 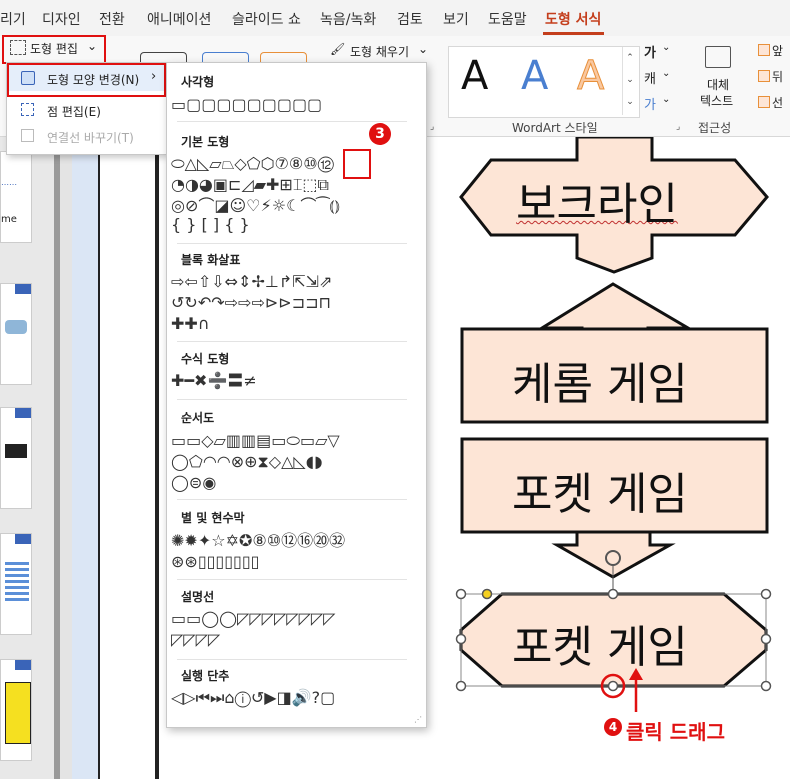 I want to click on shape4-text: 포켓 게임, so click(x=600, y=643).